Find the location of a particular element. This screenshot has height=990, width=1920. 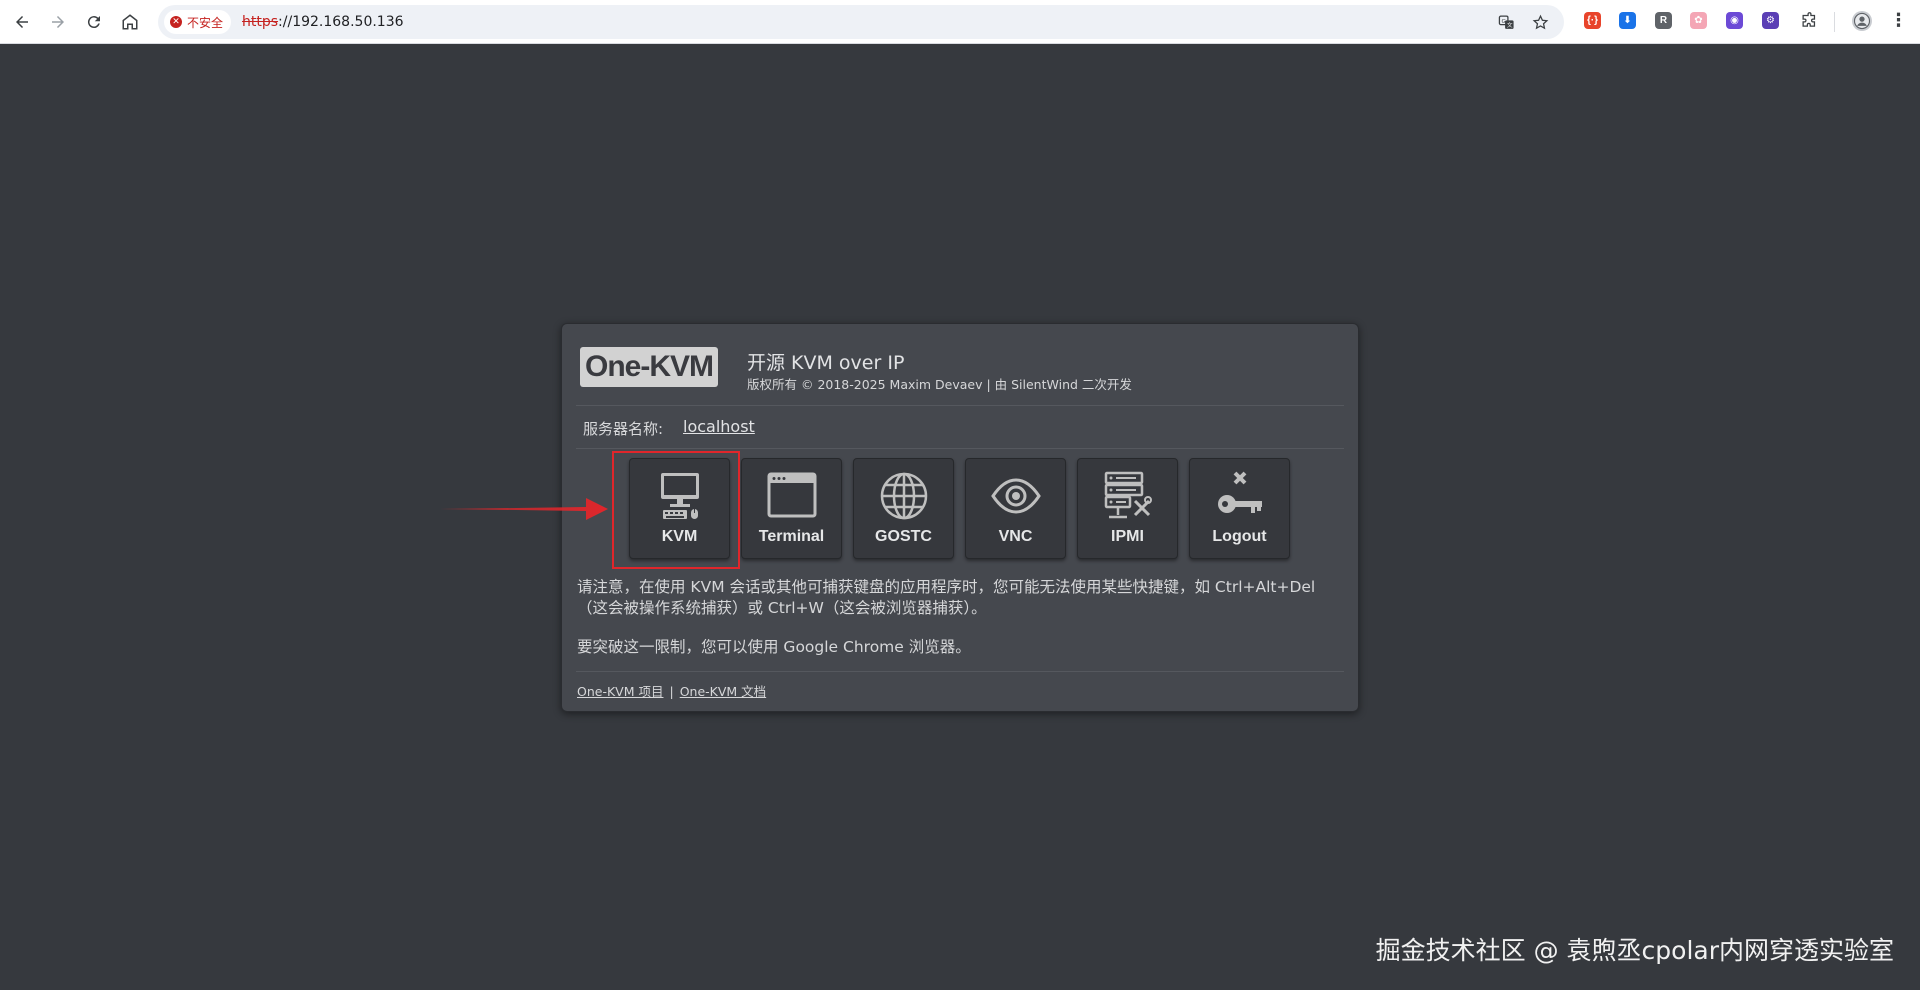

ipmi-label: IPMI is located at coordinates (1127, 536).